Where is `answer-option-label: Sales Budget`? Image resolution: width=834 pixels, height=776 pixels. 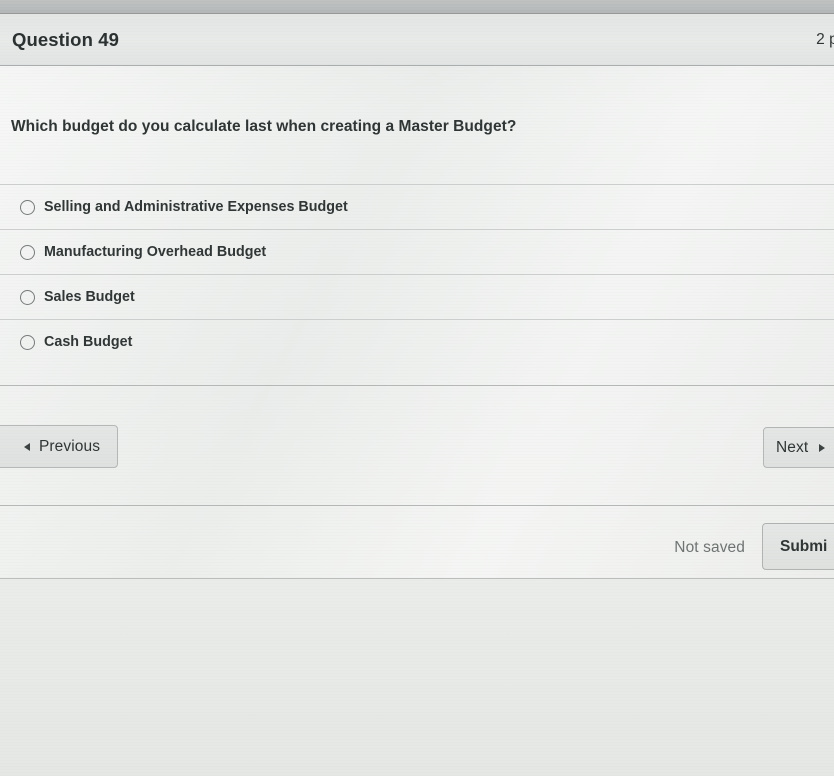 answer-option-label: Sales Budget is located at coordinates (89, 297).